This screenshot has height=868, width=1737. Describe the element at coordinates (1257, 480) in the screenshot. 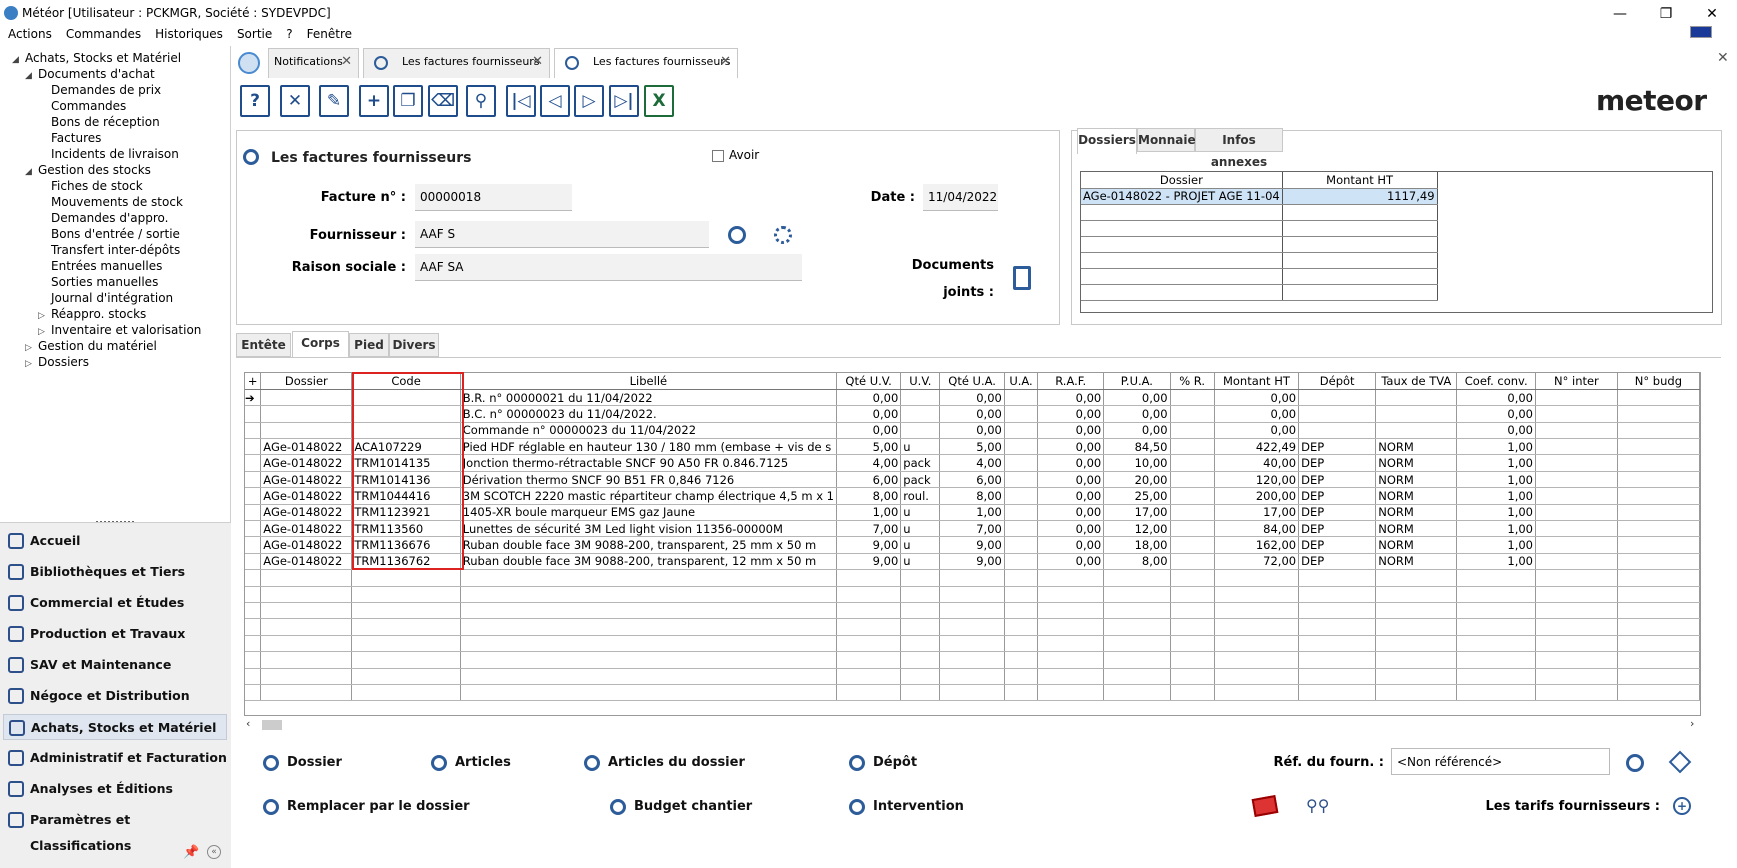

I see `grid-cell: 120,00` at that location.